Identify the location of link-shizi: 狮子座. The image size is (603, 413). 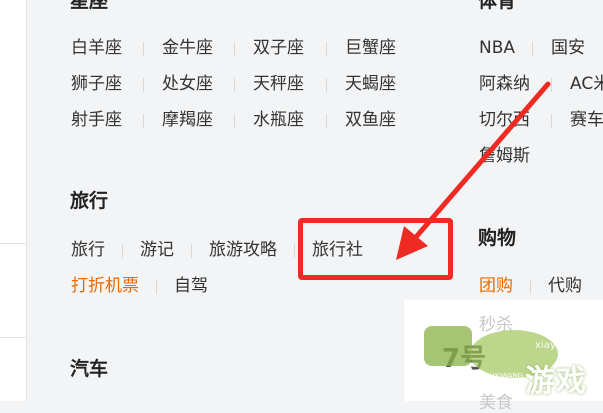
(96, 84).